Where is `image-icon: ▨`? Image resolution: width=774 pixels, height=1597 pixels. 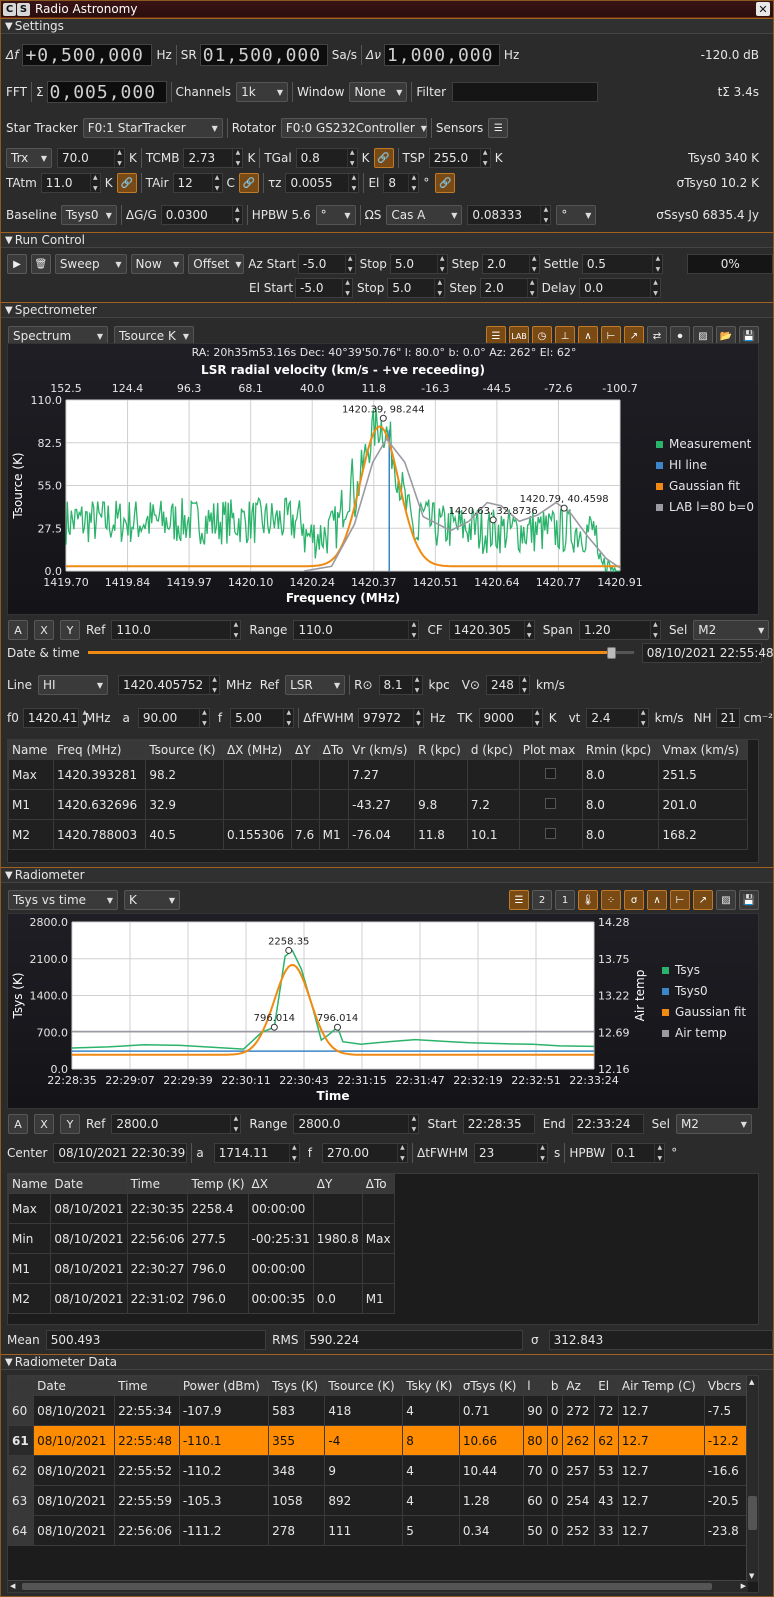 image-icon: ▨ is located at coordinates (726, 900).